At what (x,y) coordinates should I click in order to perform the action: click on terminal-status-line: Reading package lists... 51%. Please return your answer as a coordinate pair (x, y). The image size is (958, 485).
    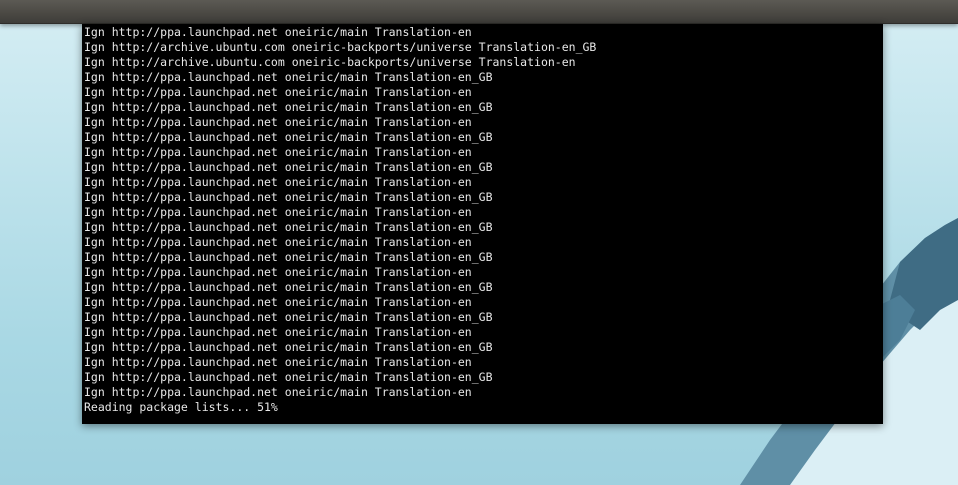
    Looking at the image, I should click on (181, 407).